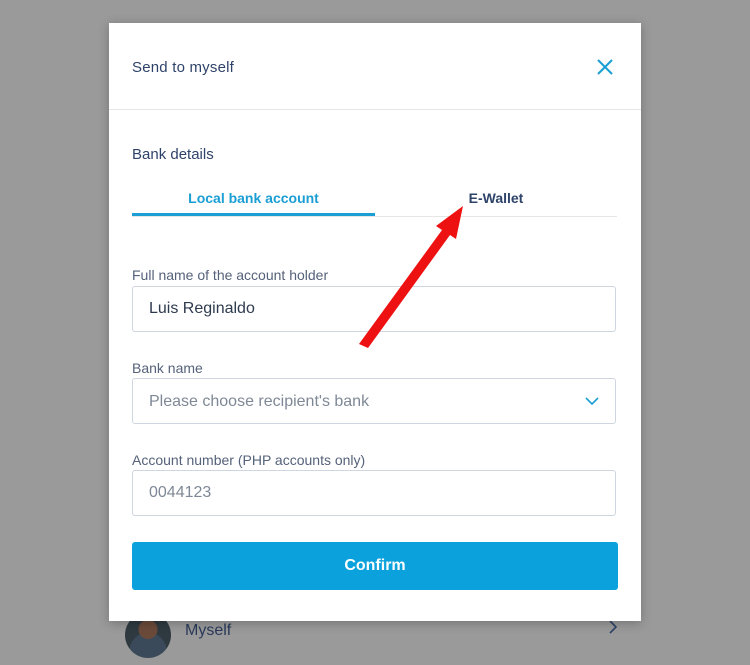 The image size is (750, 665). Describe the element at coordinates (375, 566) in the screenshot. I see `confirm-button: Confirm` at that location.